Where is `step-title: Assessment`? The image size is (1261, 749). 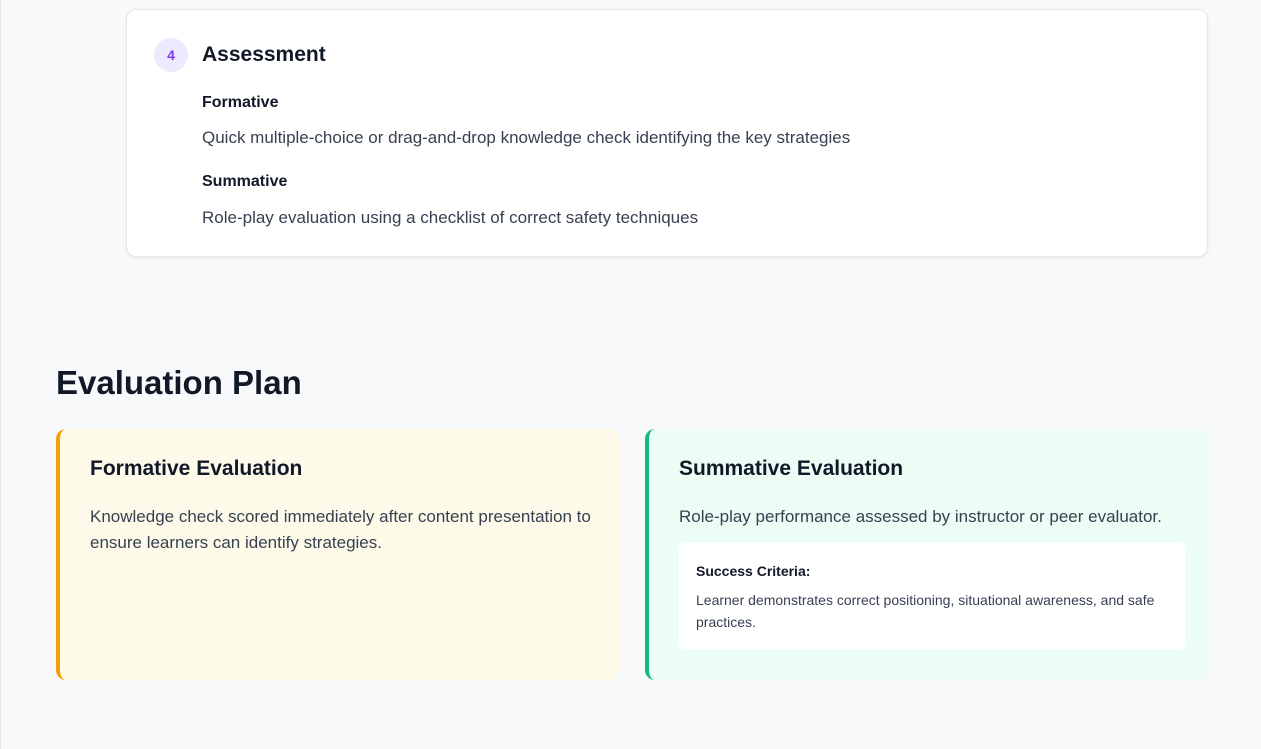 step-title: Assessment is located at coordinates (264, 54).